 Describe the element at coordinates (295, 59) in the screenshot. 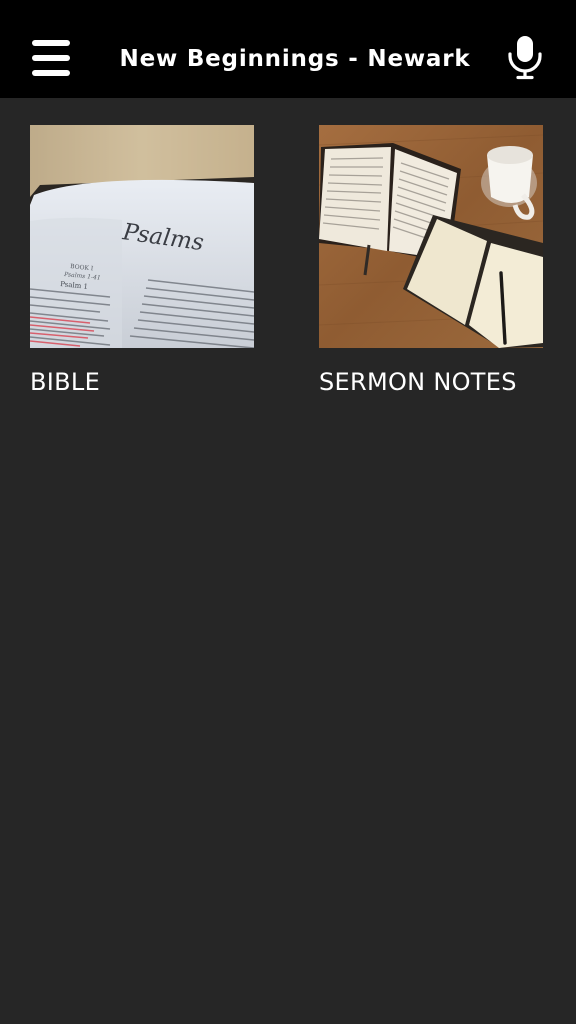

I see `app-title: New Beginnings - Newark` at that location.